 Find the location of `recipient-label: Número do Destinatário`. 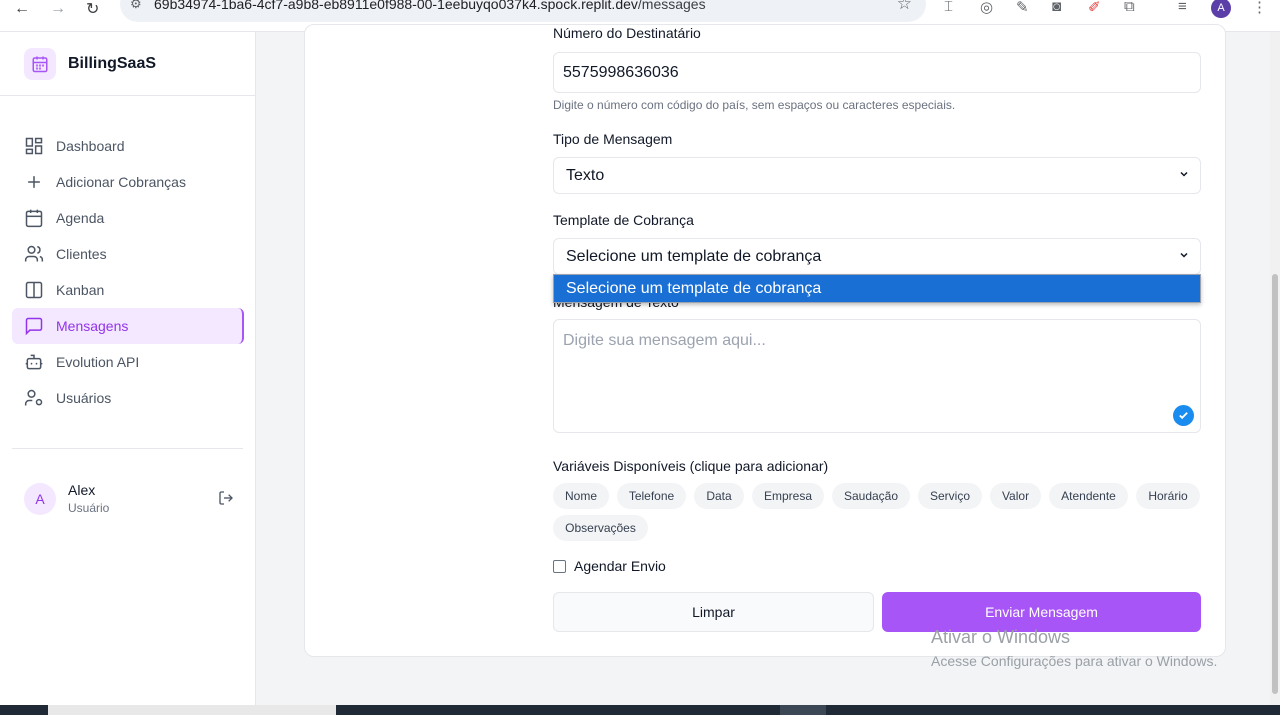

recipient-label: Número do Destinatário is located at coordinates (627, 33).